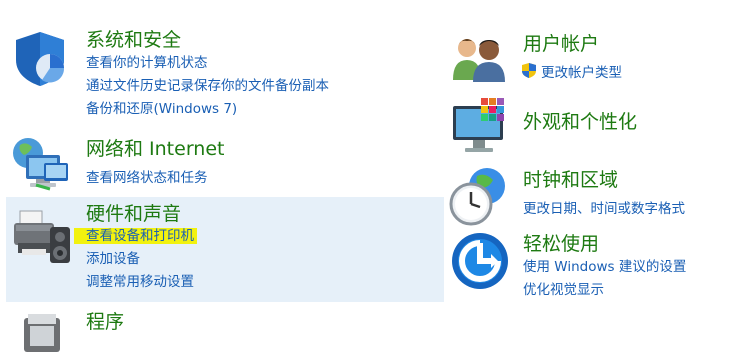 The height and width of the screenshot is (352, 739). I want to click on category-title-appearance: 外观和个性化, so click(580, 122).